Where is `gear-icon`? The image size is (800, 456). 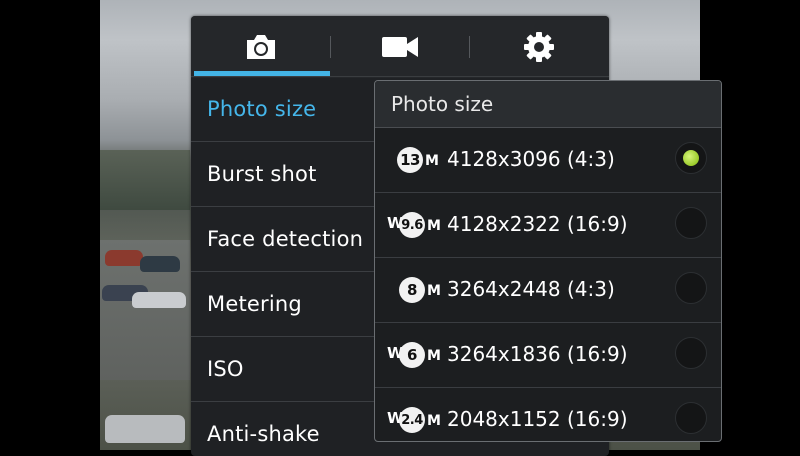 gear-icon is located at coordinates (538, 47).